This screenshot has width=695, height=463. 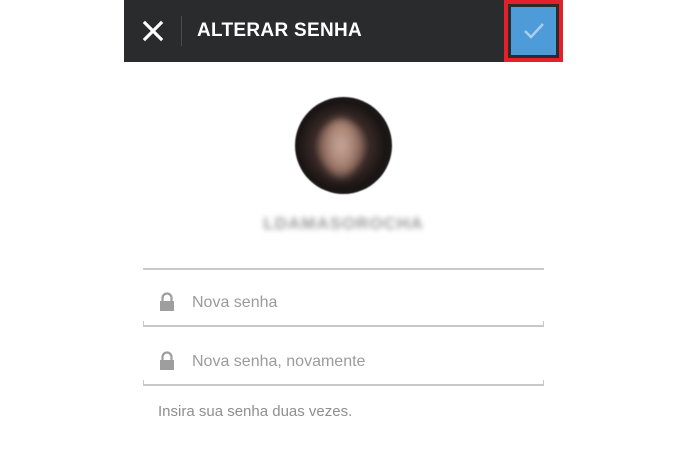 I want to click on close-icon, so click(x=153, y=31).